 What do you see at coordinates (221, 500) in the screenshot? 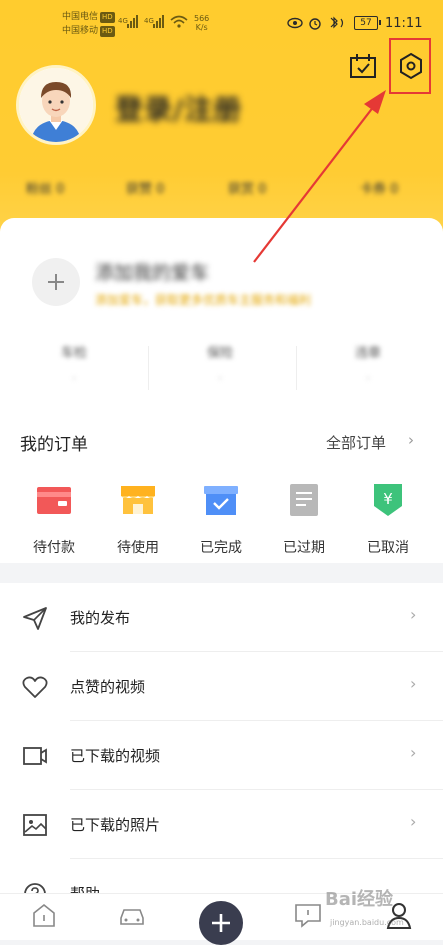
I see `box-check-icon` at bounding box center [221, 500].